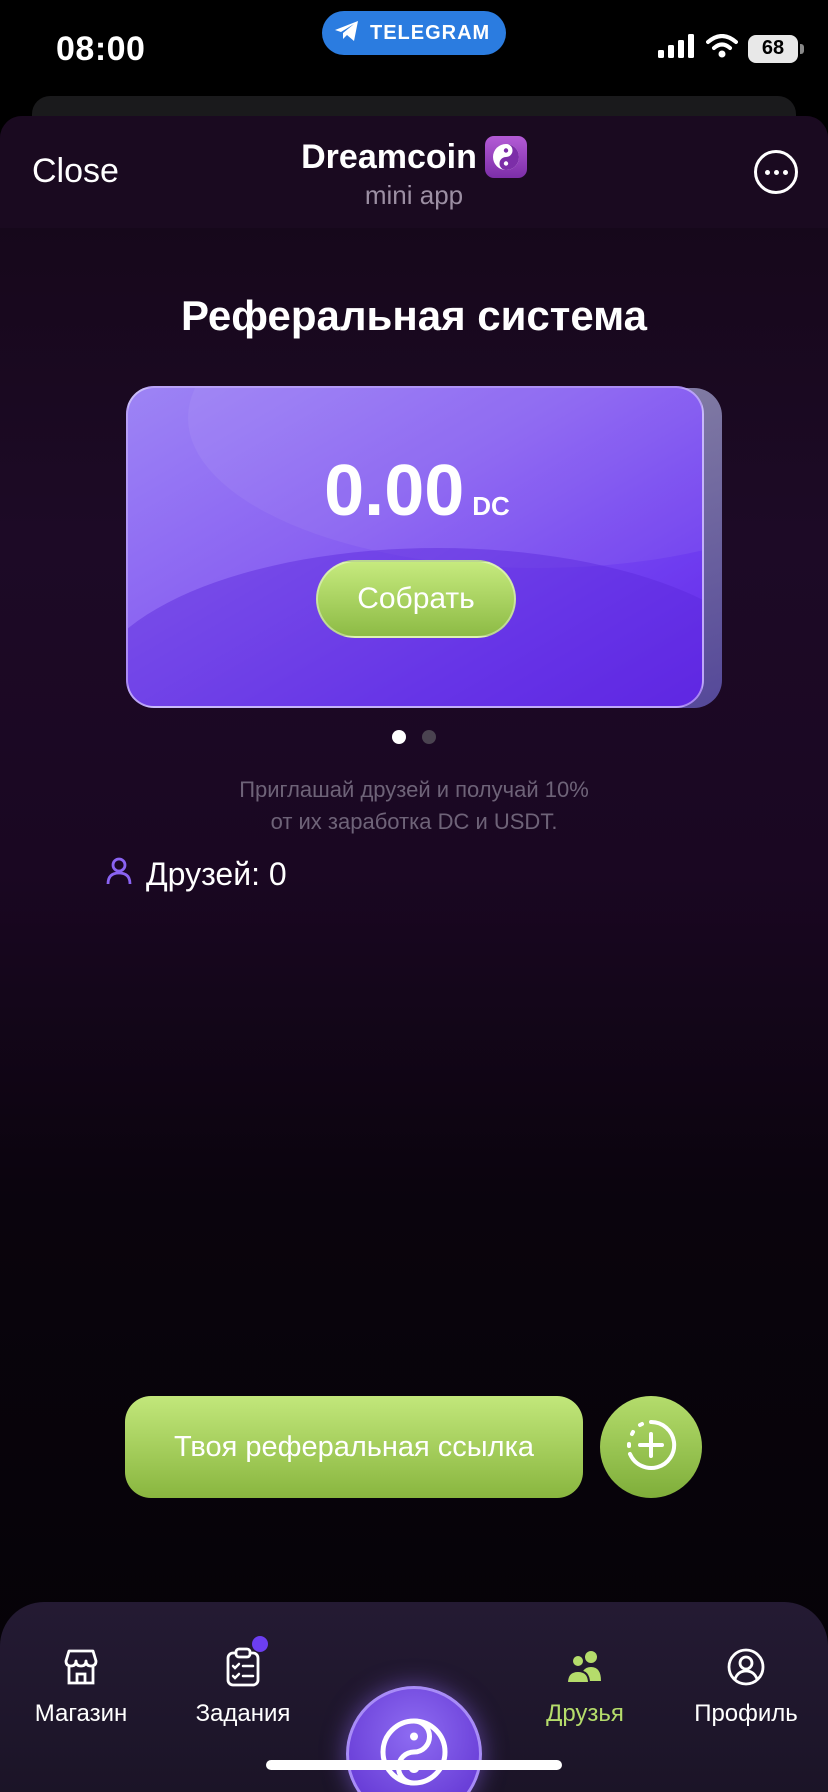 The height and width of the screenshot is (1792, 828). I want to click on telegram-pill: TELEGRAM, so click(414, 33).